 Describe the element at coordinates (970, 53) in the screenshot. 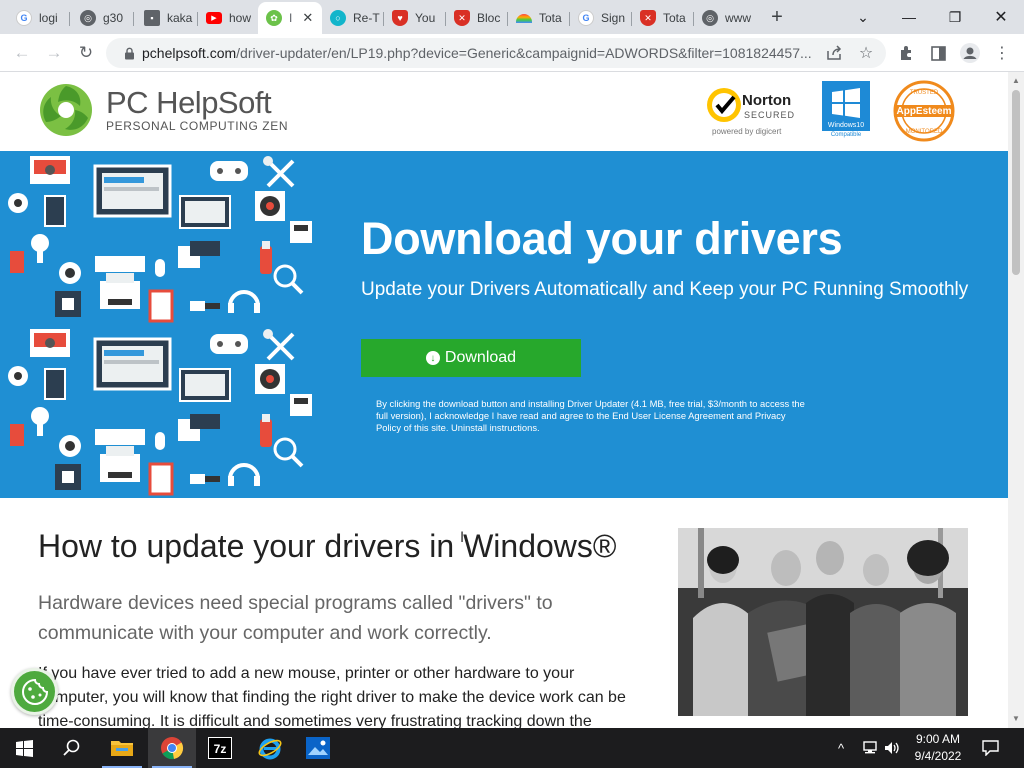

I see `profile-avatar-icon` at that location.